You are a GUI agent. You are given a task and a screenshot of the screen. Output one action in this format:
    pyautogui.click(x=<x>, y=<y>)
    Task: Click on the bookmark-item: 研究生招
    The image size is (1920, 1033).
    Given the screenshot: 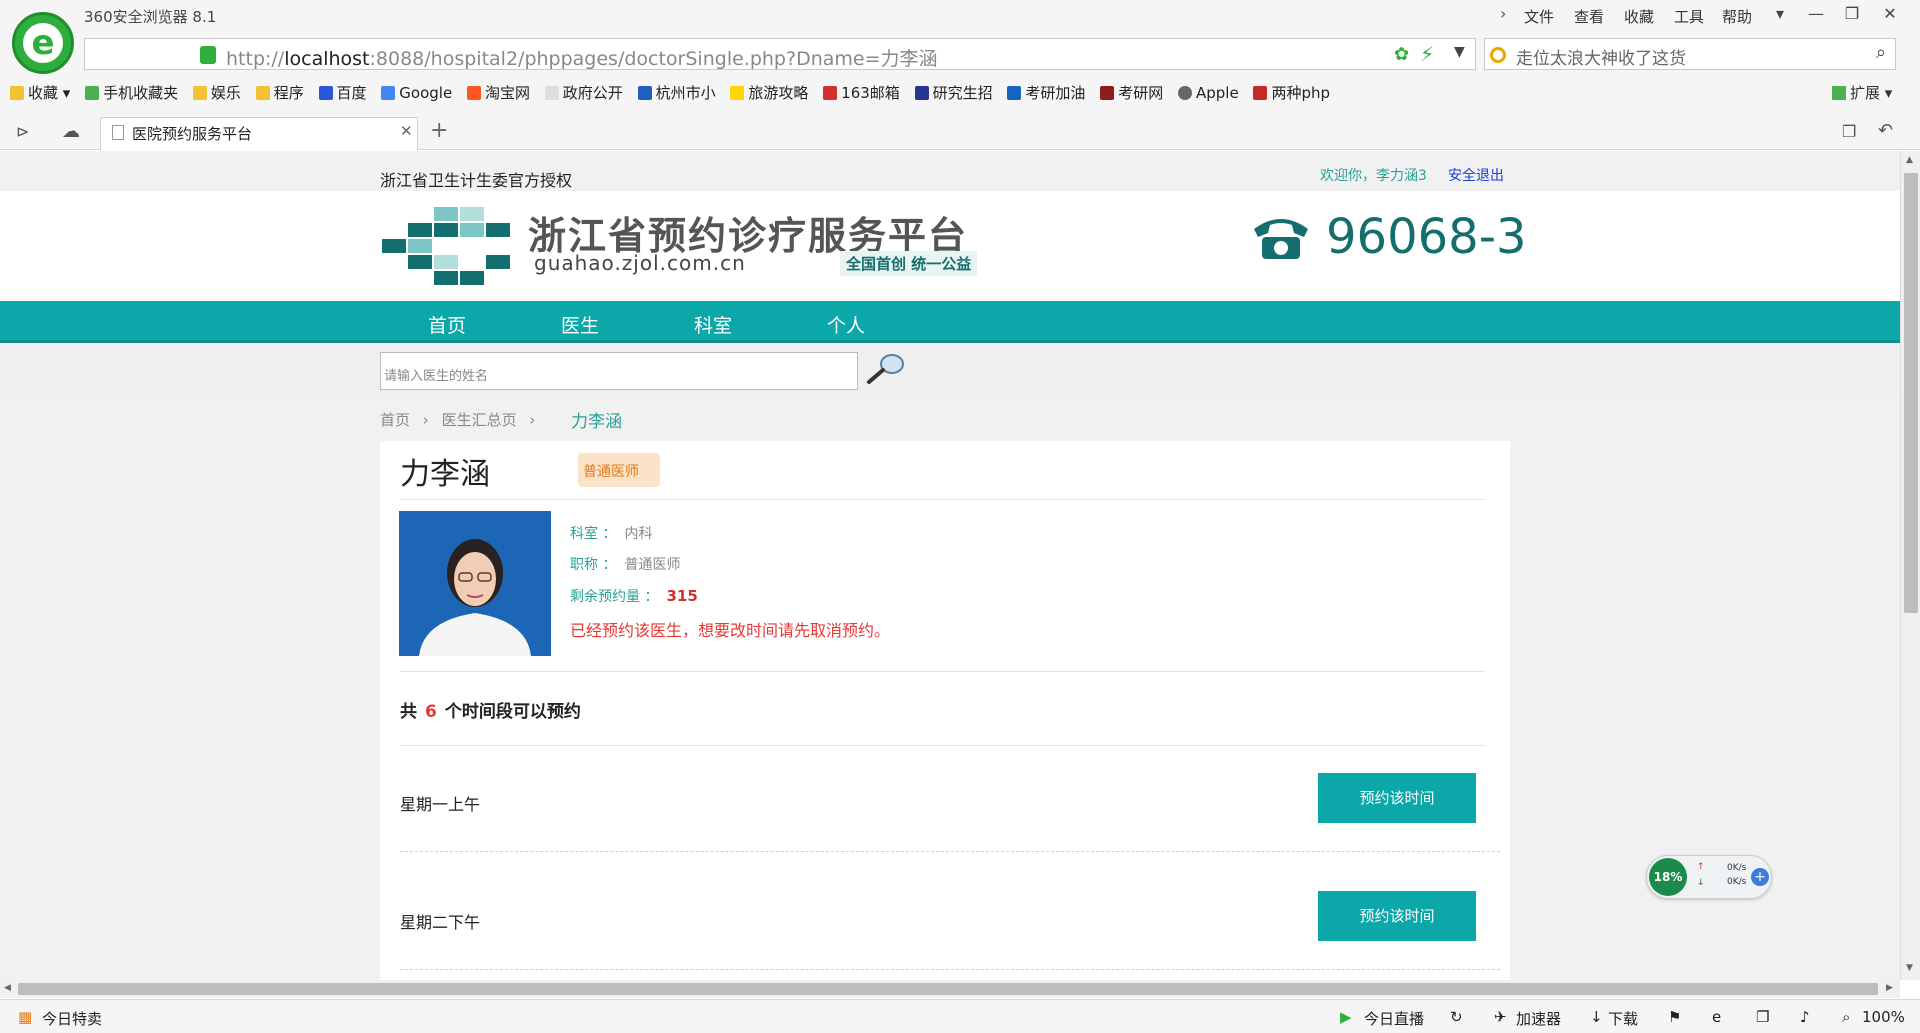 What is the action you would take?
    pyautogui.click(x=953, y=92)
    